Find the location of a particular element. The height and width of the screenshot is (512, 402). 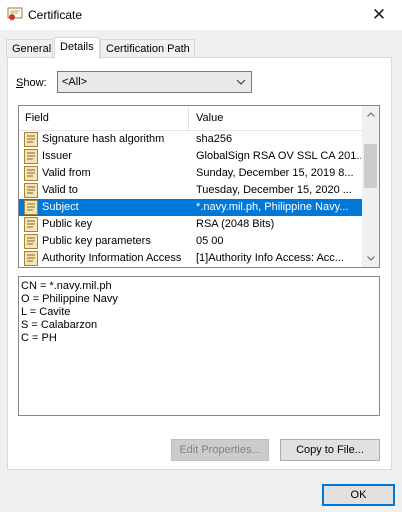

field-name: Public key parameters is located at coordinates (96, 241).